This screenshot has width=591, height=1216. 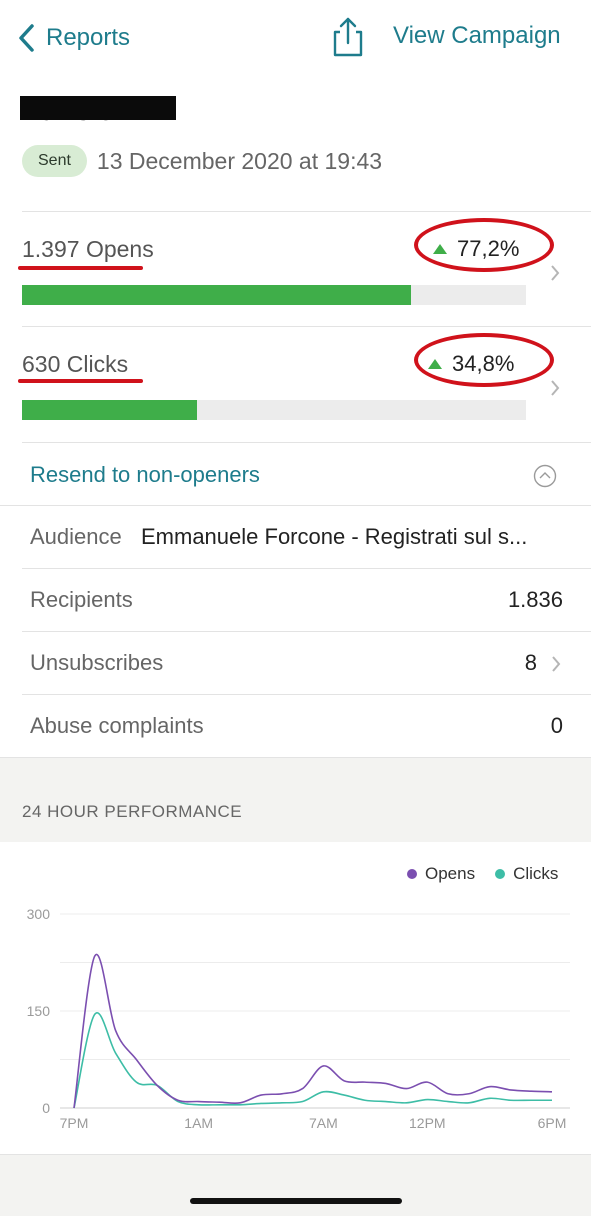 What do you see at coordinates (81, 599) in the screenshot?
I see `recipients-label: Recipients` at bounding box center [81, 599].